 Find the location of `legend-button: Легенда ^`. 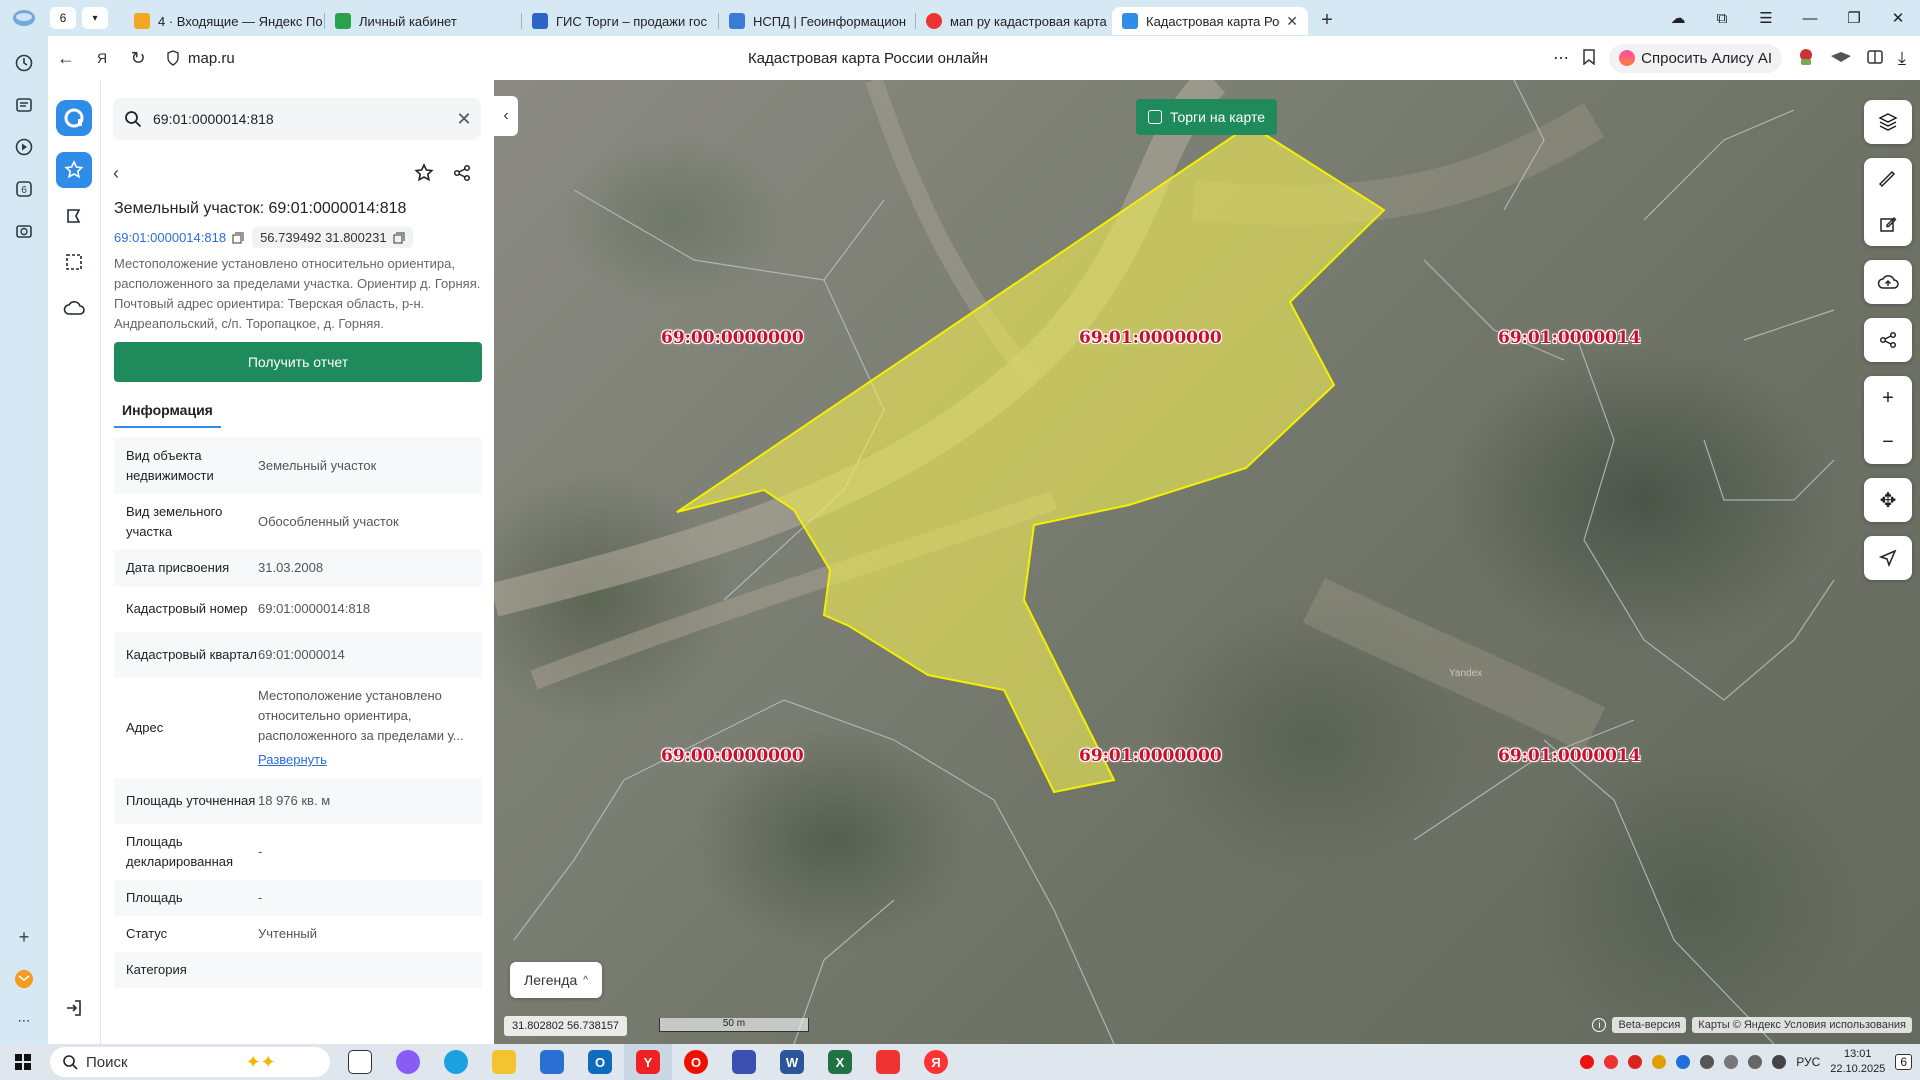

legend-button: Легенда ^ is located at coordinates (556, 980).